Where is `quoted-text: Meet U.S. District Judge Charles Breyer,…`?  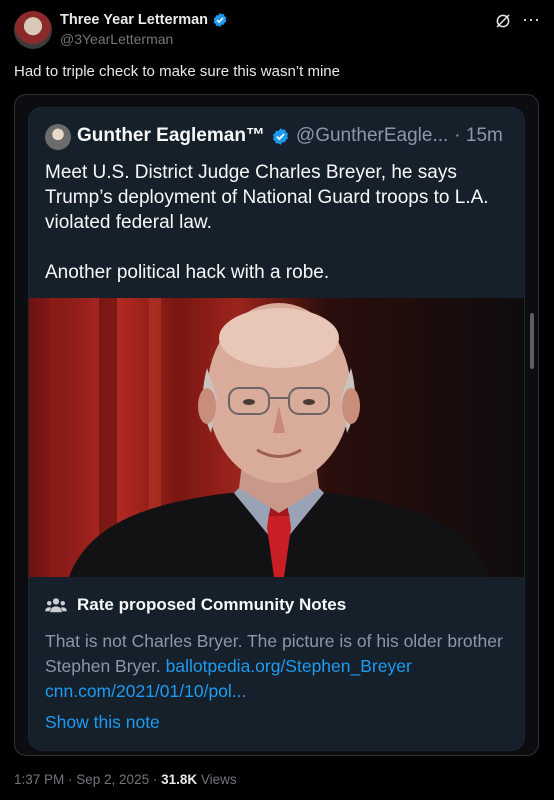 quoted-text: Meet U.S. District Judge Charles Breyer,… is located at coordinates (267, 222).